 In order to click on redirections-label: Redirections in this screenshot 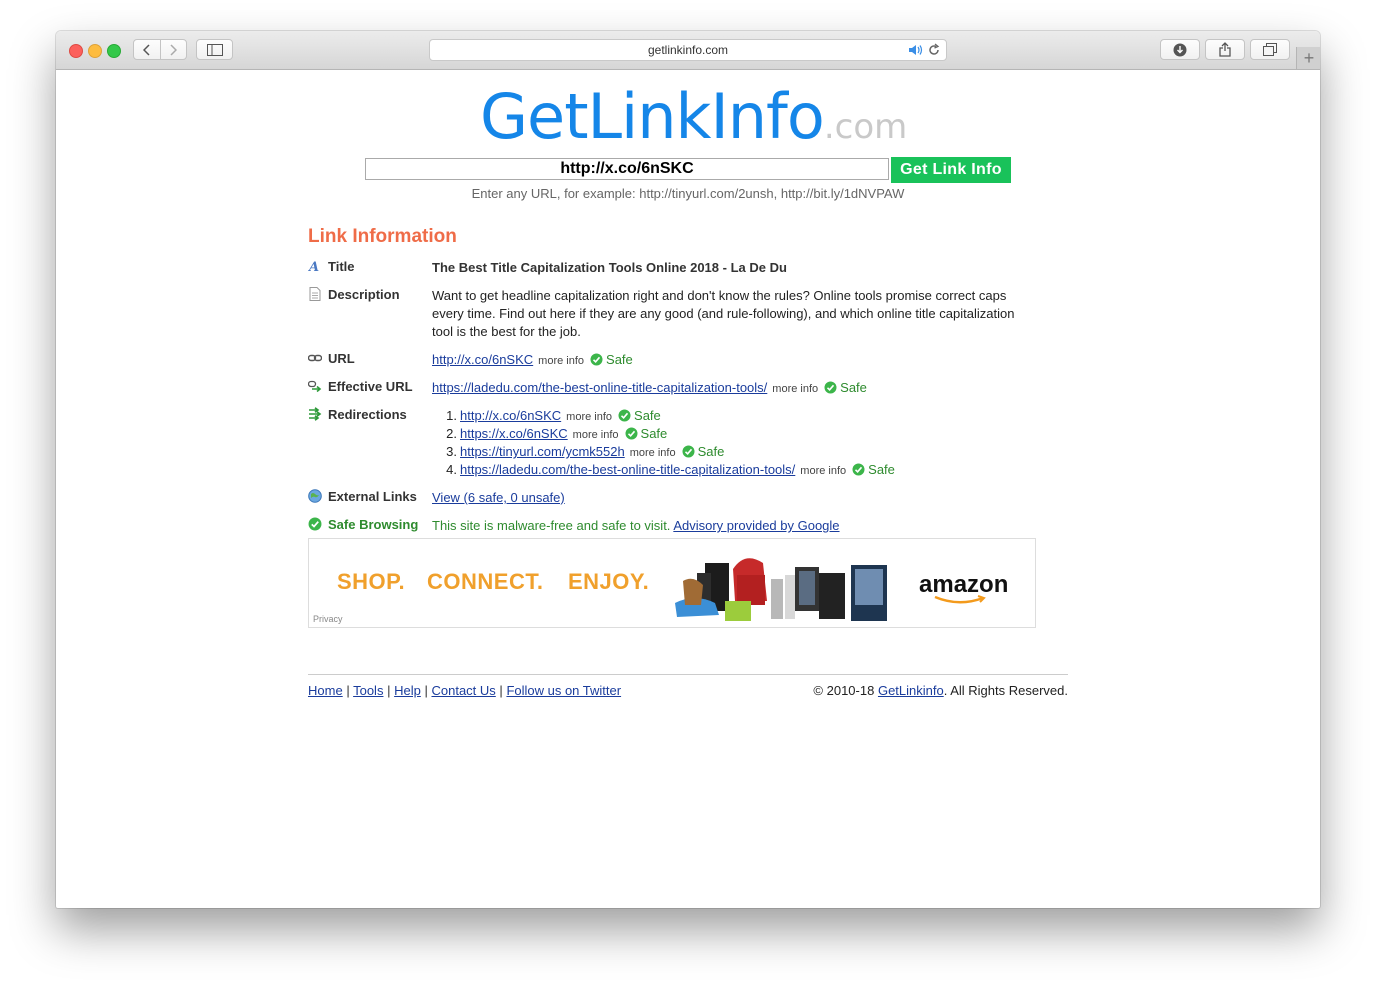, I will do `click(368, 414)`.